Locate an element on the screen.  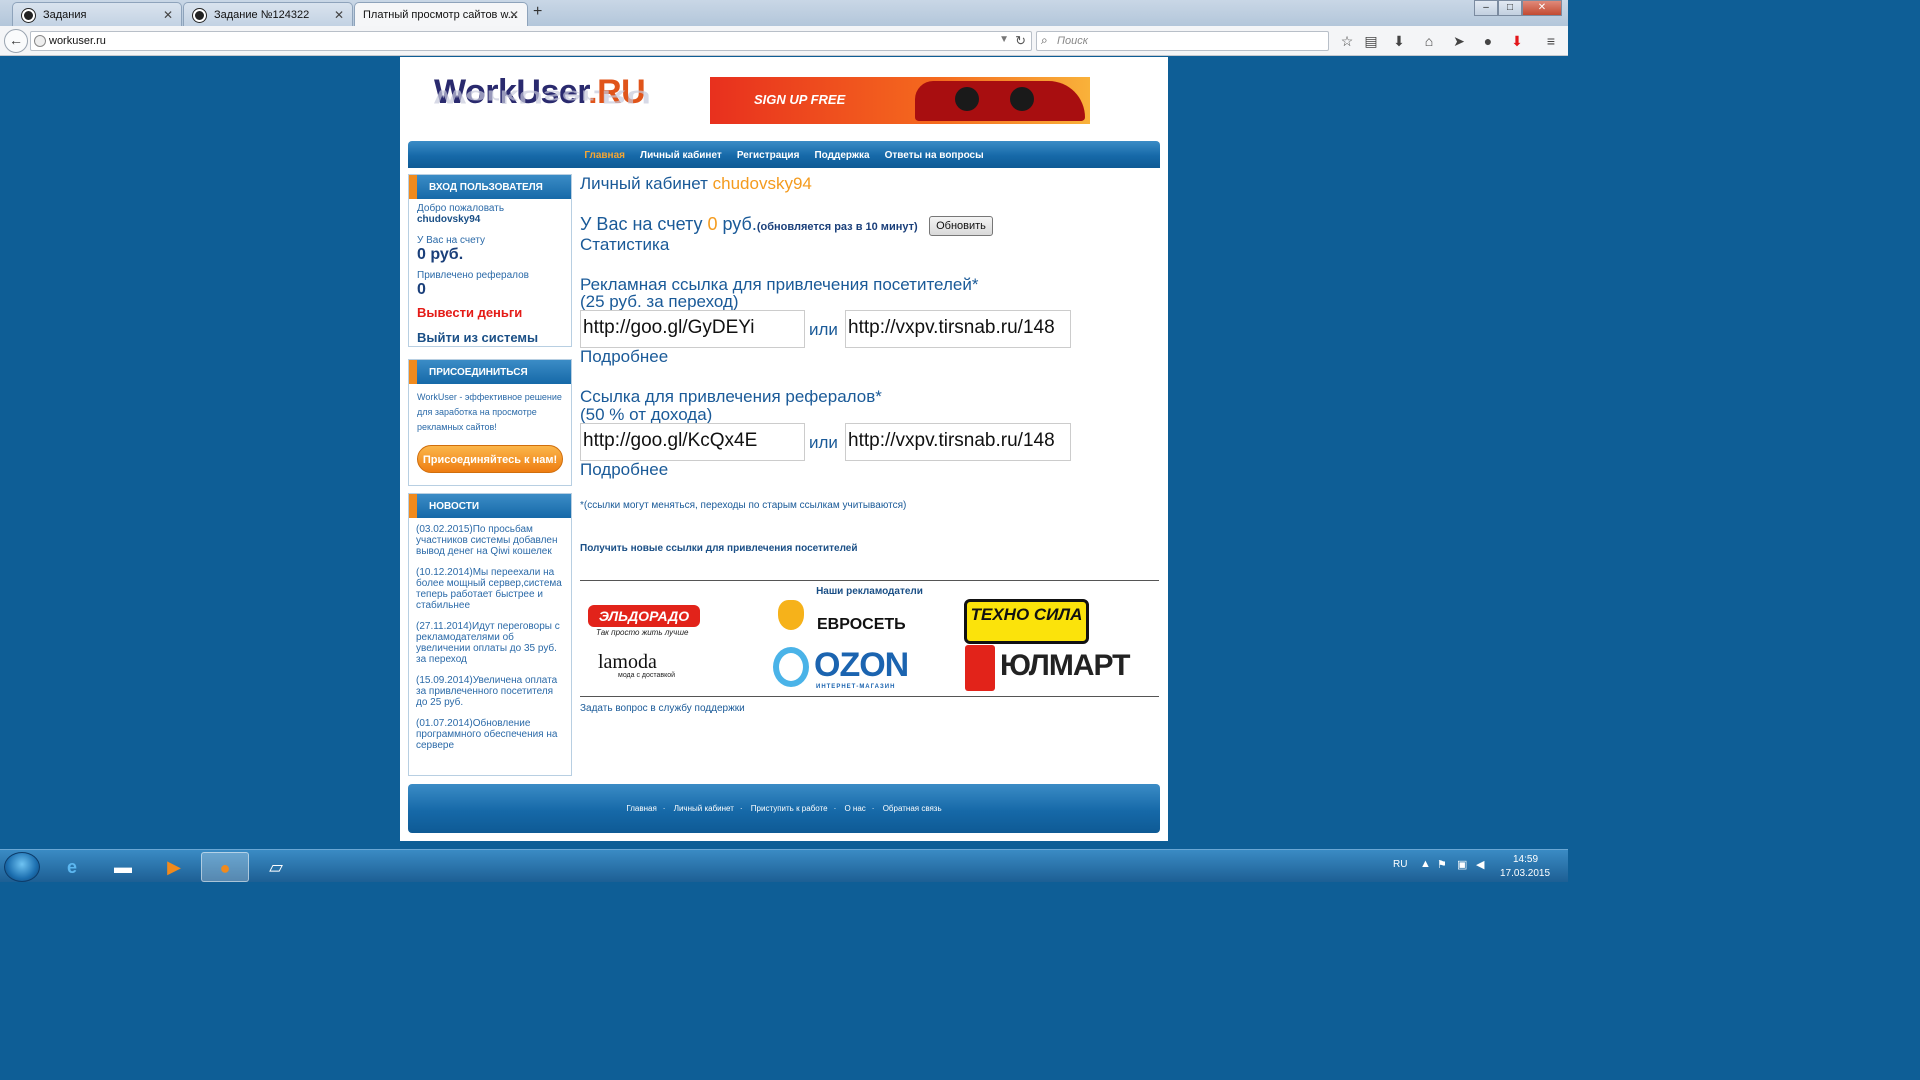
search-icon: ⌕ is located at coordinates (1044, 40).